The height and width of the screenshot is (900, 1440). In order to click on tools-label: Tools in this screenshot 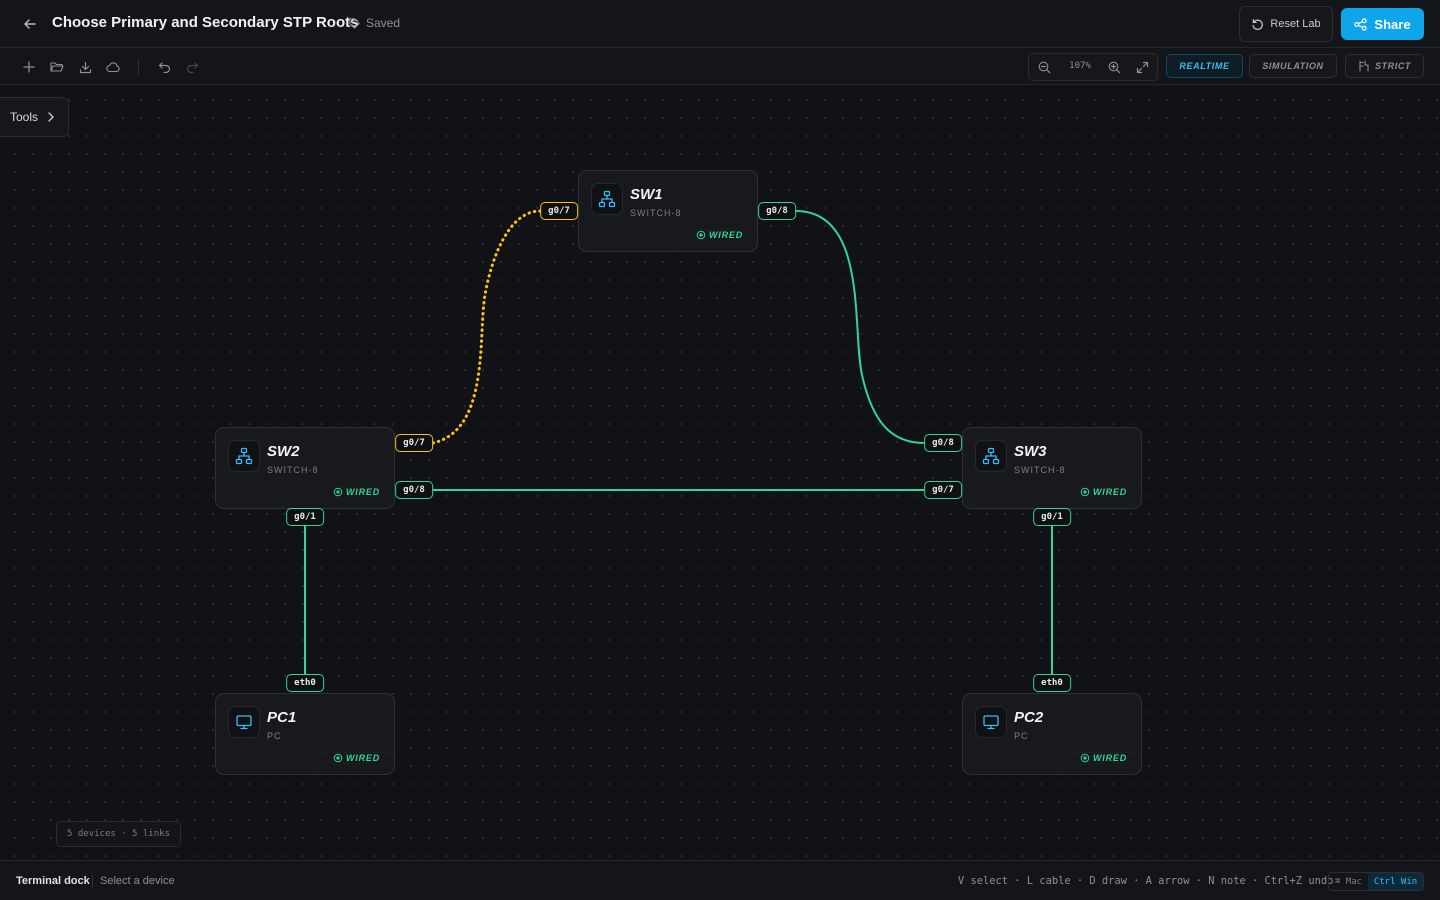, I will do `click(24, 117)`.